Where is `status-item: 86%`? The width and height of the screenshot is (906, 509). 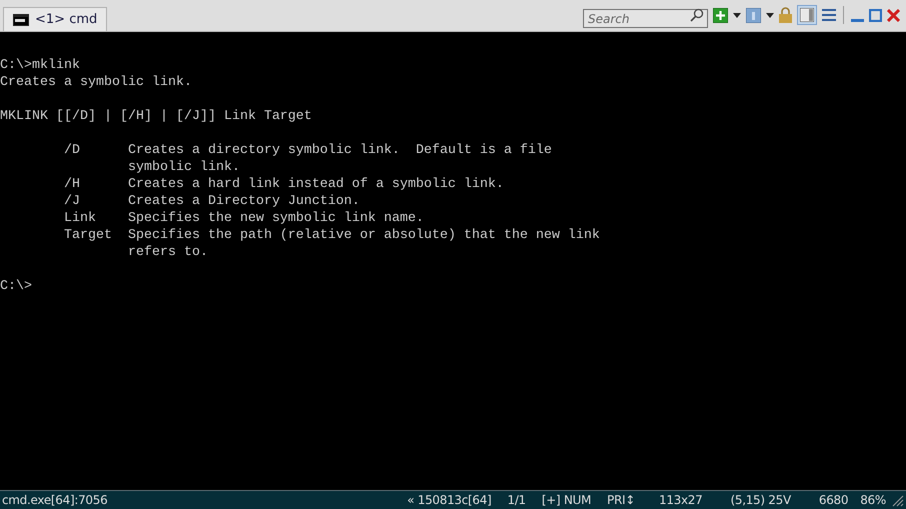
status-item: 86% is located at coordinates (873, 500).